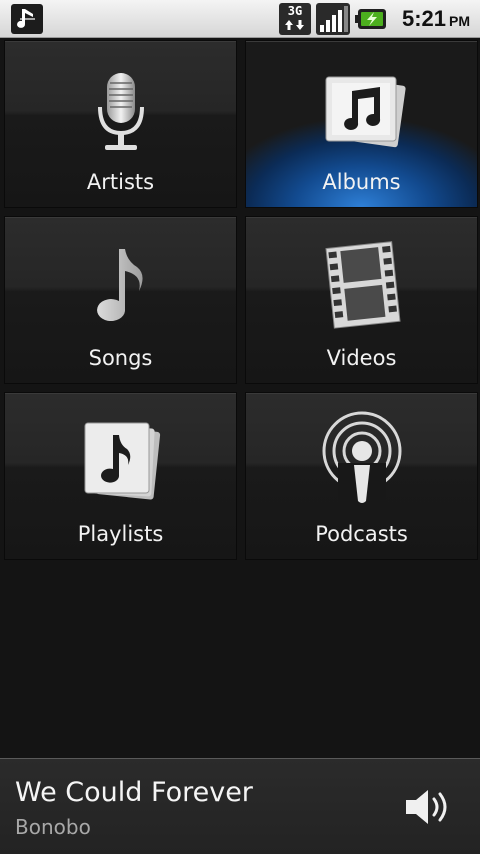  What do you see at coordinates (362, 459) in the screenshot?
I see `podcast-icon` at bounding box center [362, 459].